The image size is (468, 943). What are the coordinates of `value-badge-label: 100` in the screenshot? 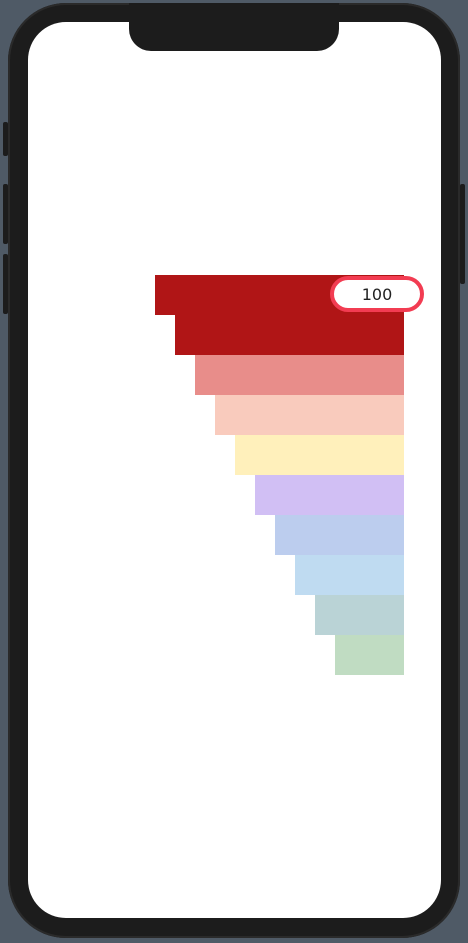 It's located at (377, 294).